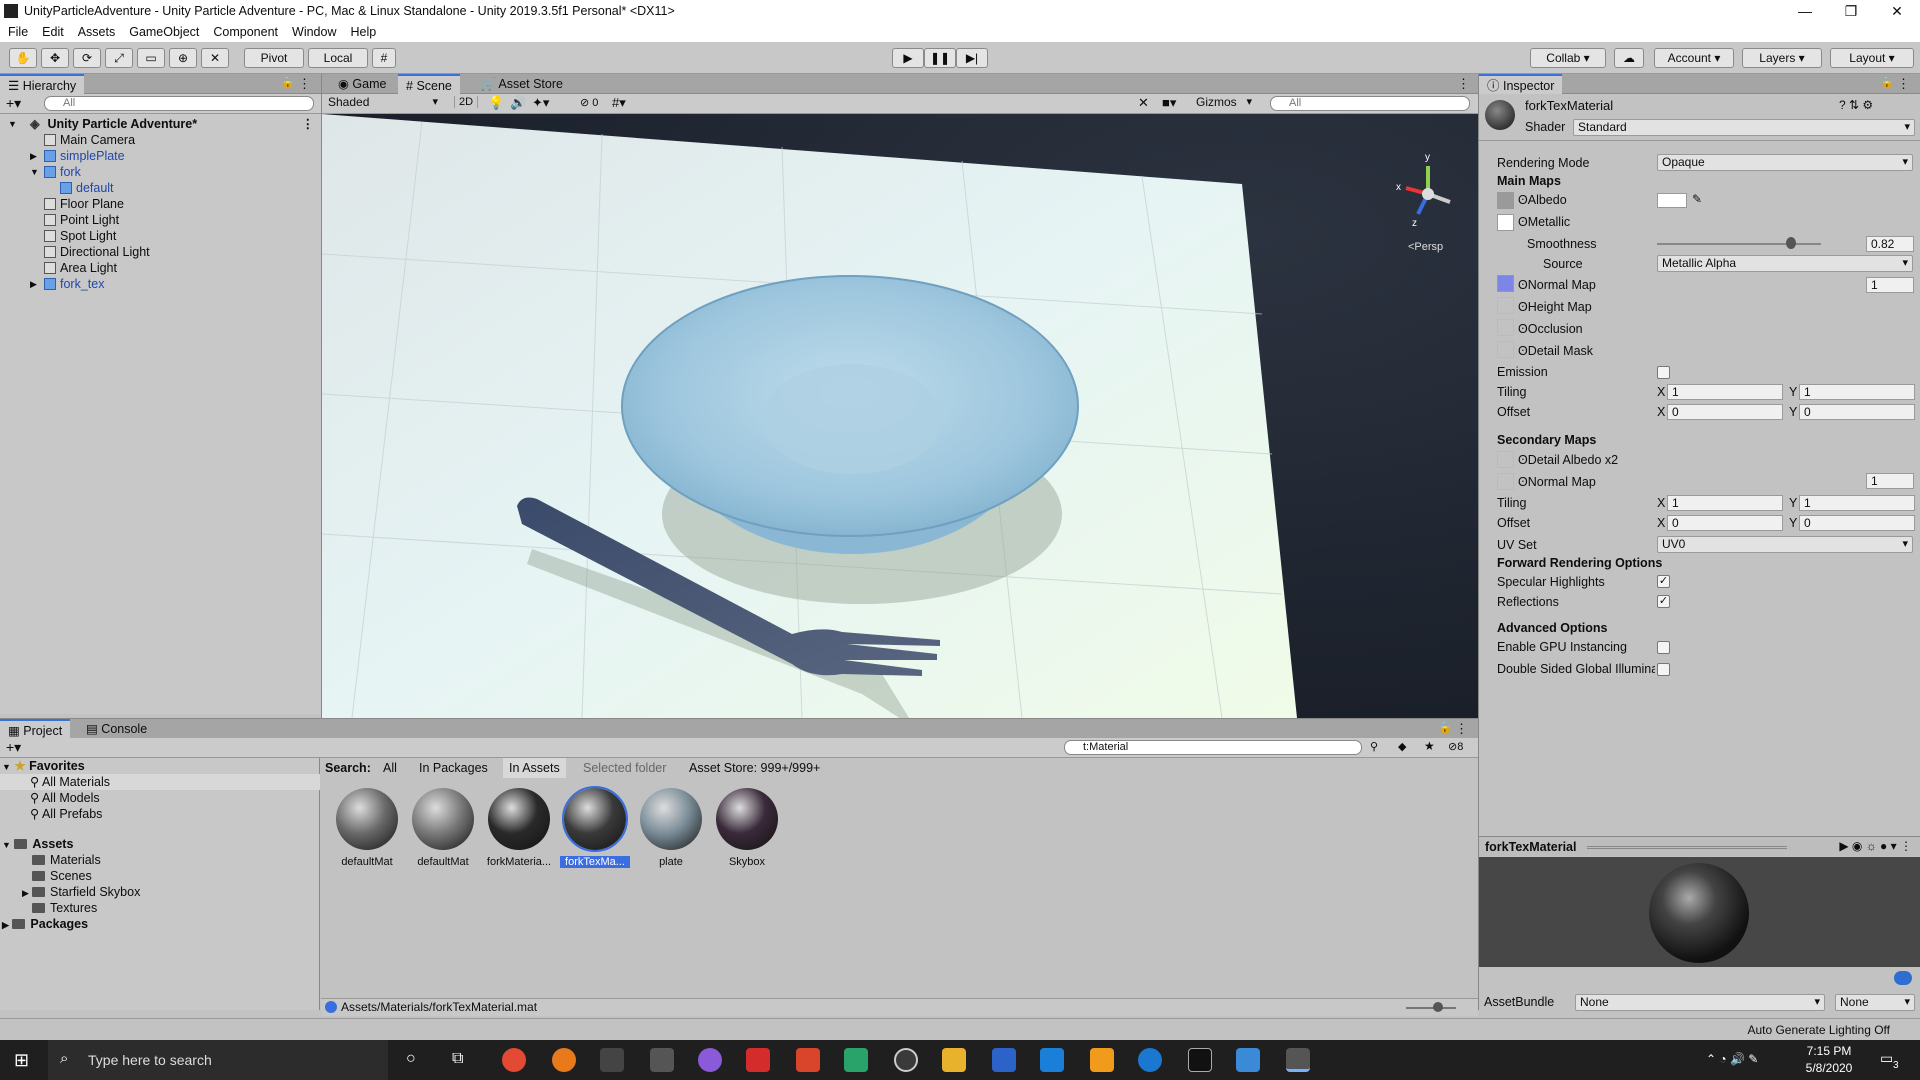 The width and height of the screenshot is (1920, 1080). I want to click on rendering-mode-dropdown: Opaque, so click(1785, 162).